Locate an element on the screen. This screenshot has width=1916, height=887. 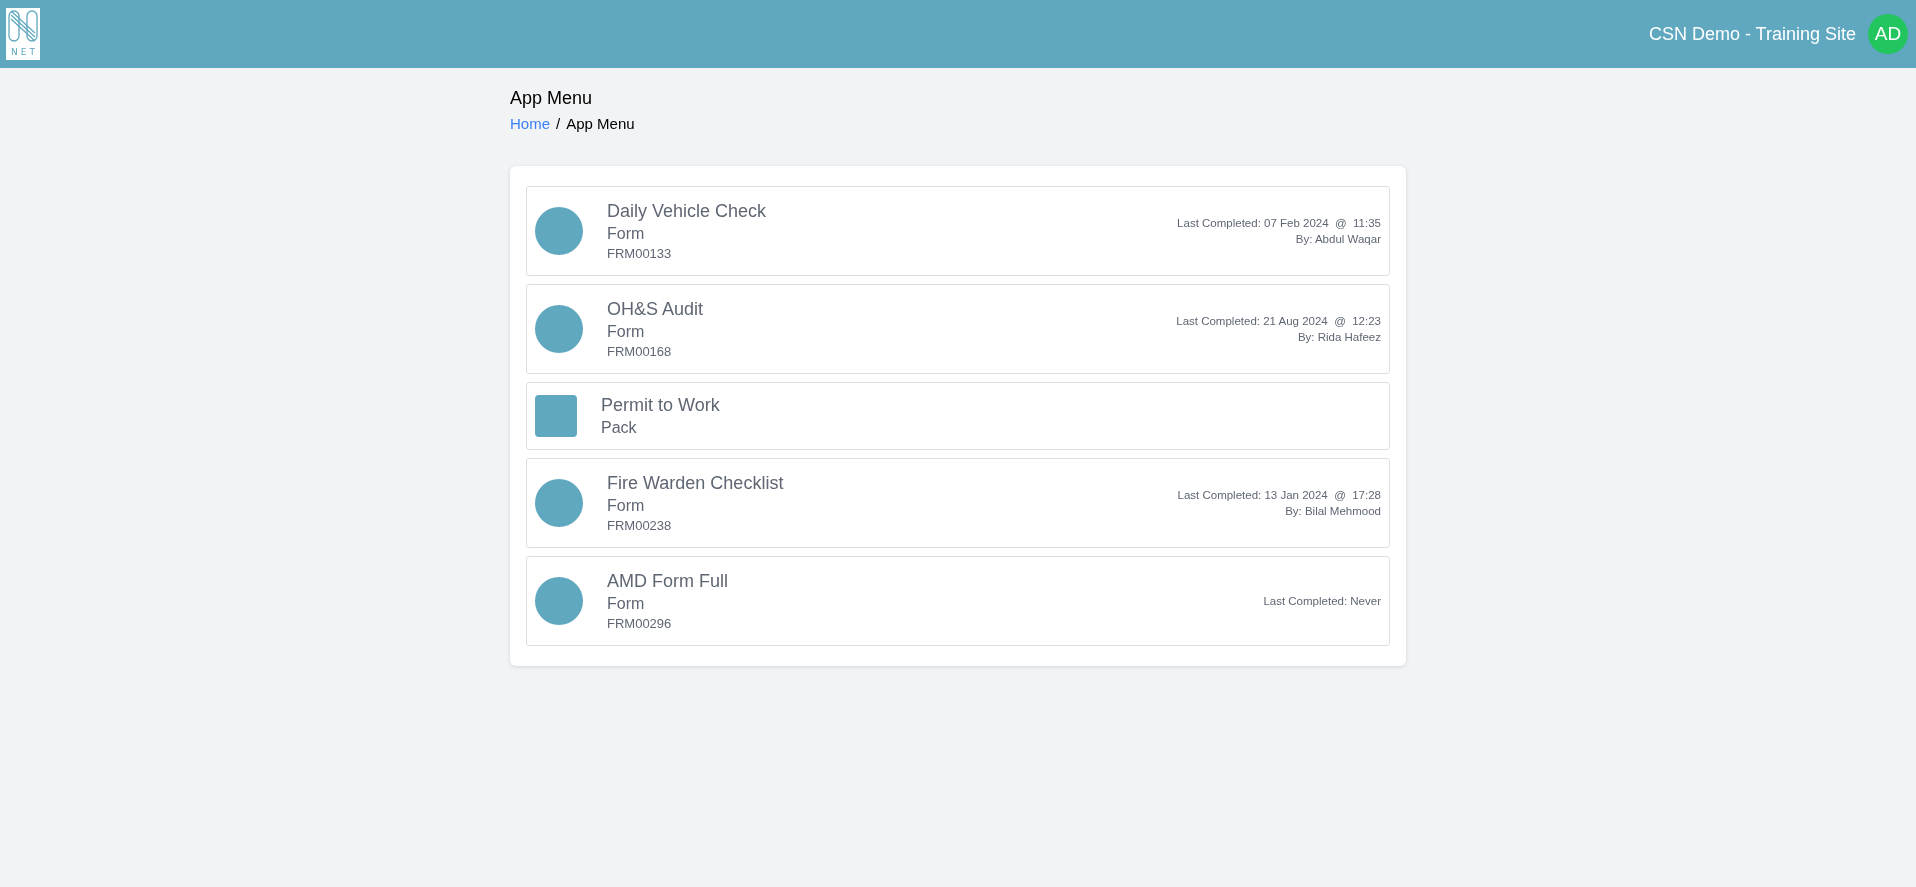
page-title: App Menu is located at coordinates (552, 98).